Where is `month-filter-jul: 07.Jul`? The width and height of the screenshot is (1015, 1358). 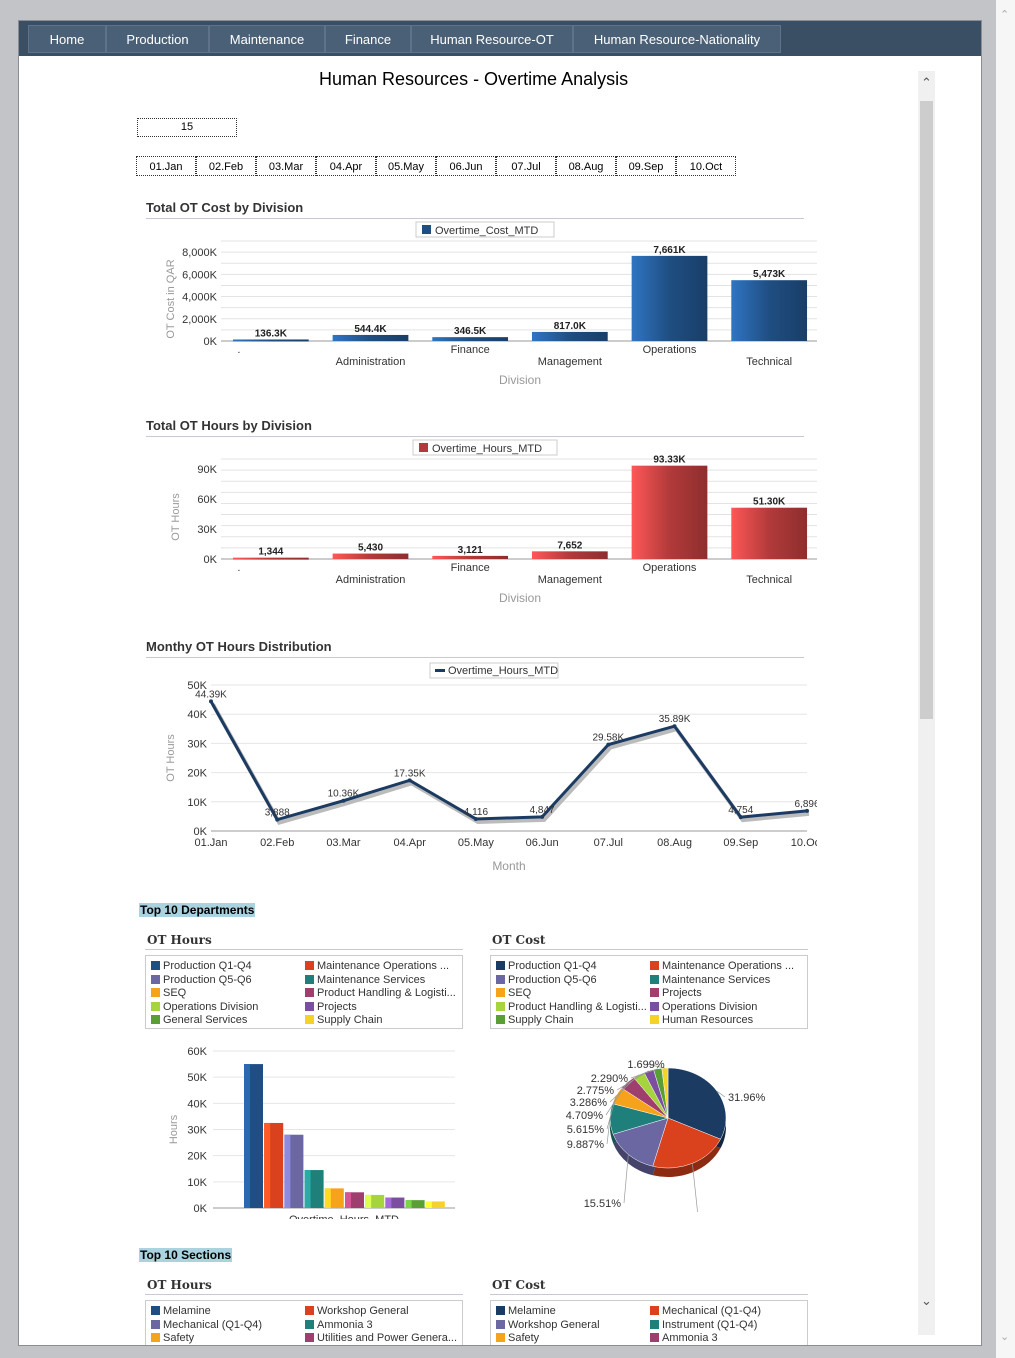 month-filter-jul: 07.Jul is located at coordinates (526, 166).